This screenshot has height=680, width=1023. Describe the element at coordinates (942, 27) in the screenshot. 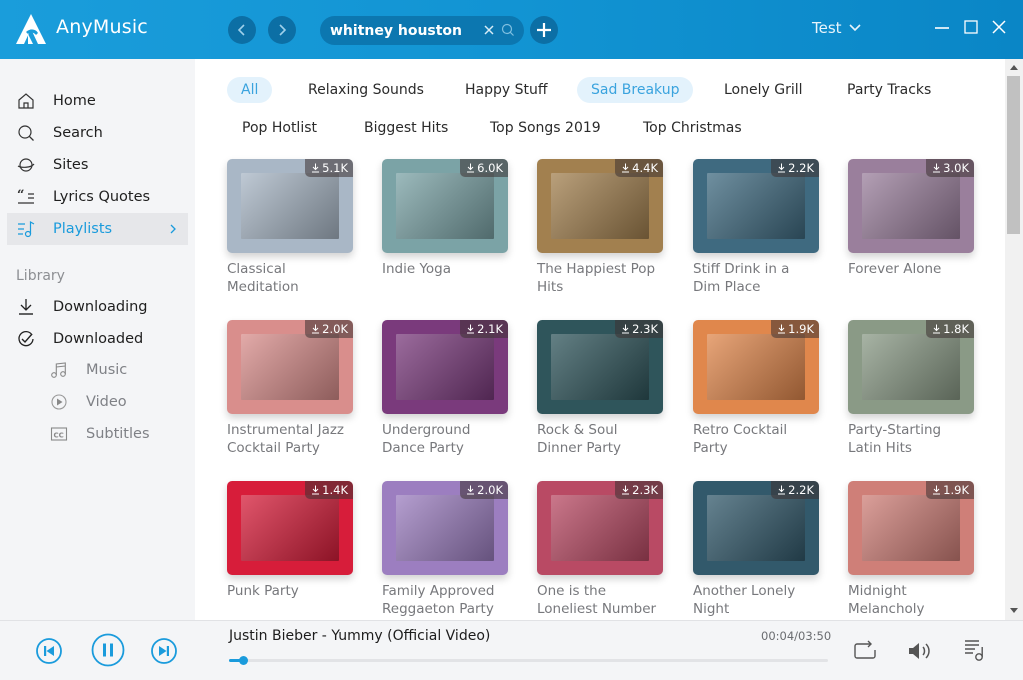

I see `minimize-icon` at that location.